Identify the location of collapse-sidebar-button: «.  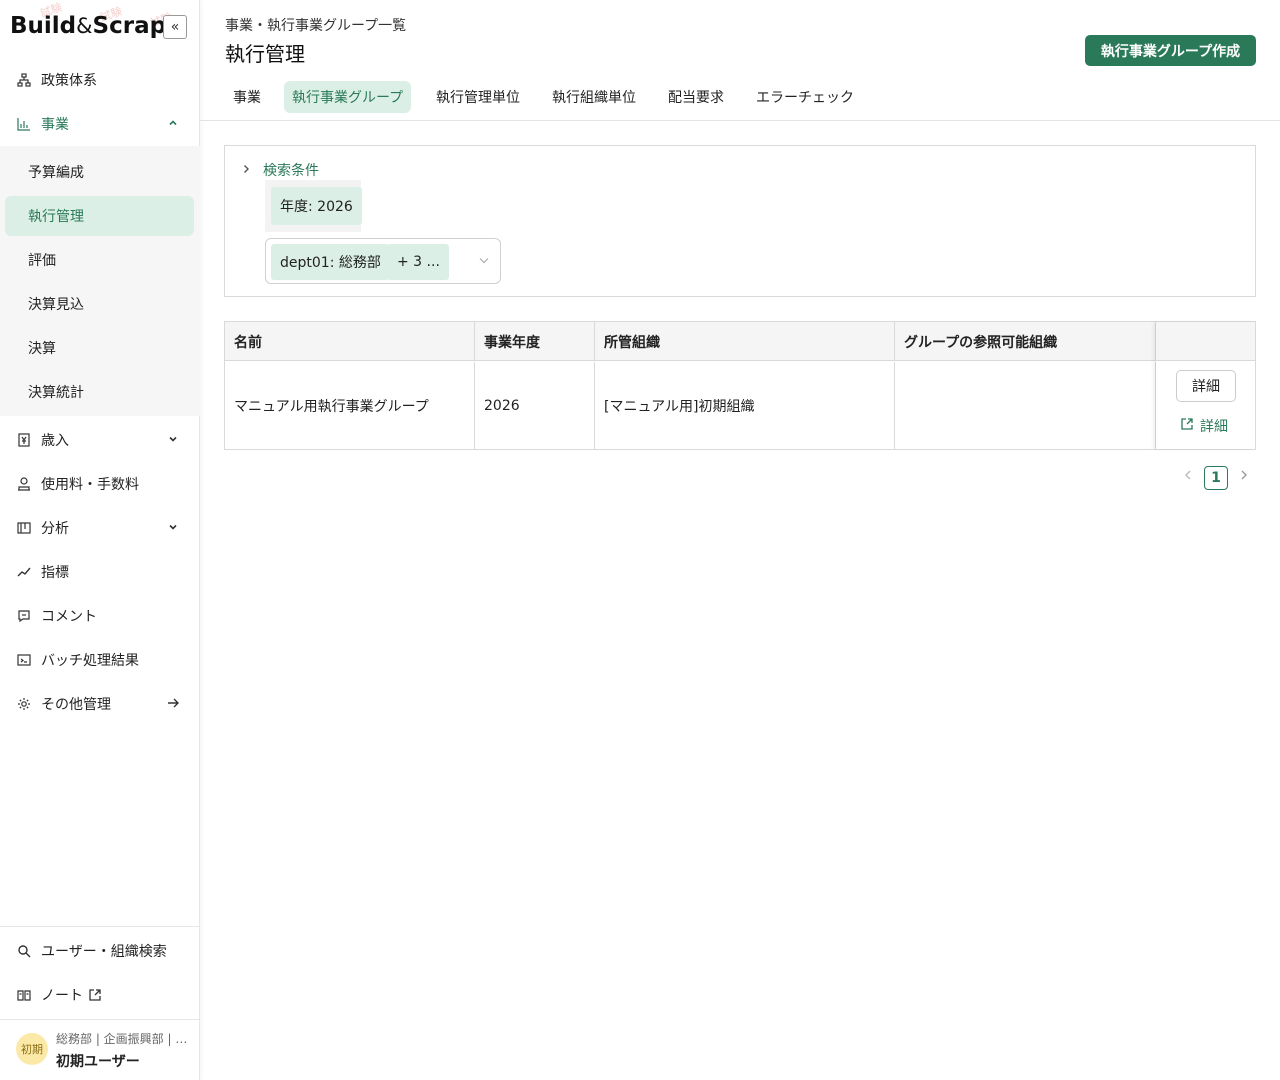
(175, 27).